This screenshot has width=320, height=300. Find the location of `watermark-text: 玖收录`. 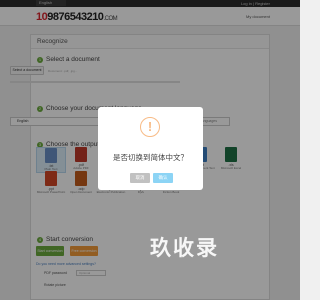

watermark-text: 玖收录 is located at coordinates (184, 248).